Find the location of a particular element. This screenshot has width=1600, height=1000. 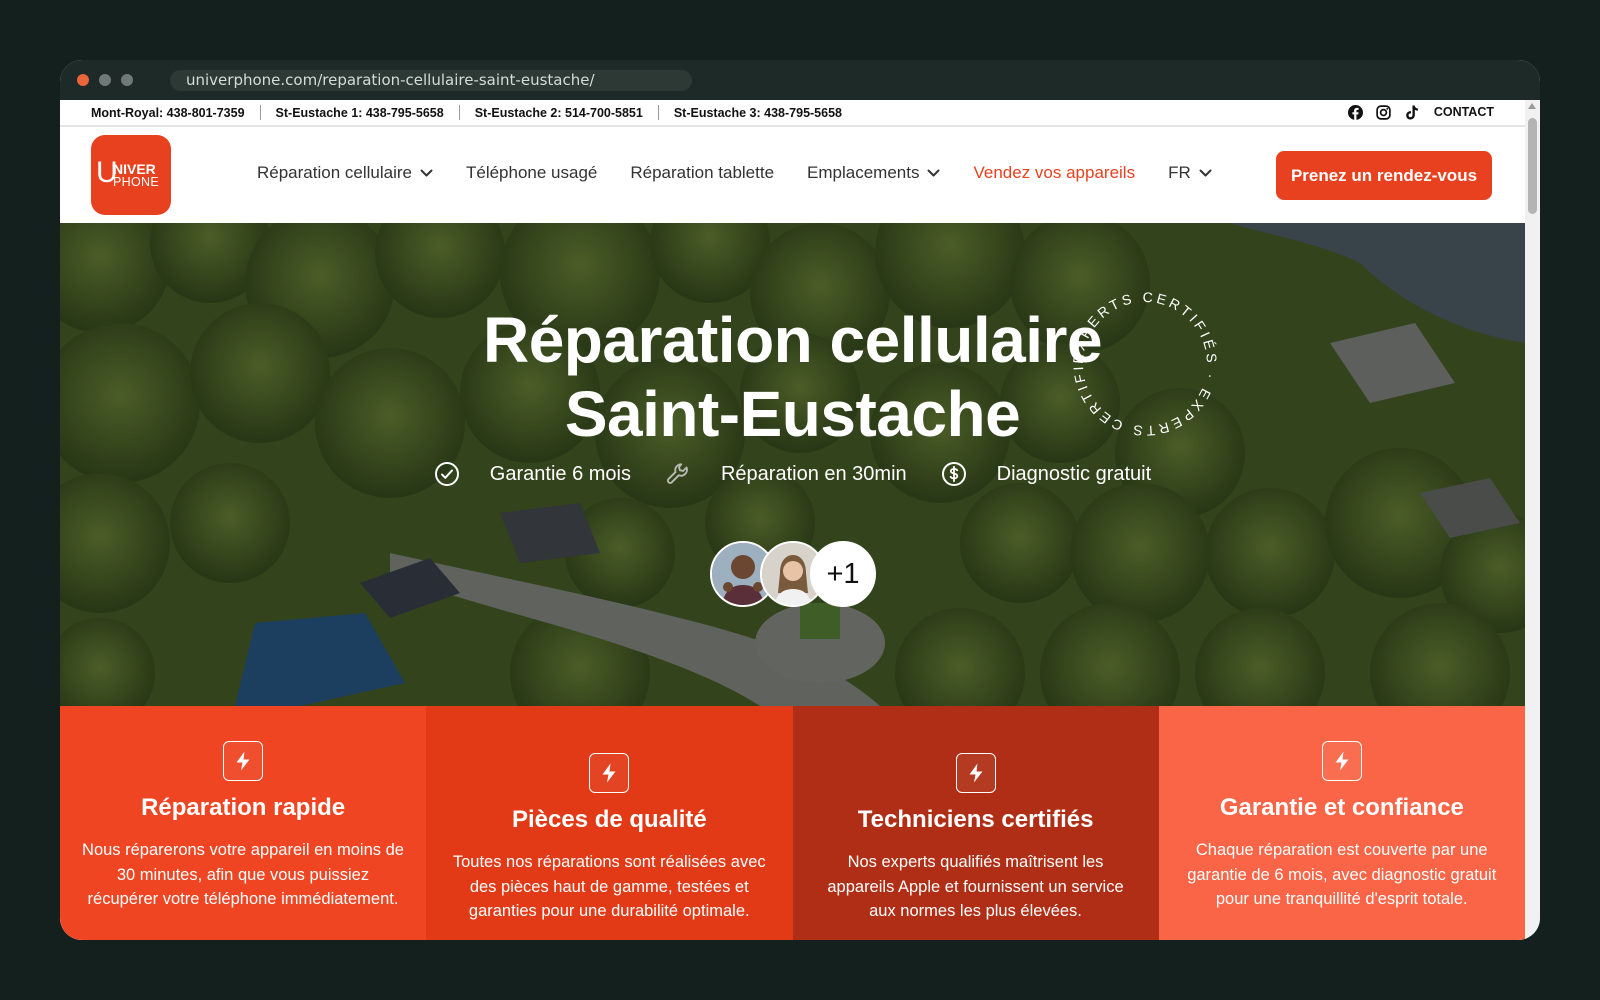

feature-reparation: Réparation en 30min is located at coordinates (786, 474).